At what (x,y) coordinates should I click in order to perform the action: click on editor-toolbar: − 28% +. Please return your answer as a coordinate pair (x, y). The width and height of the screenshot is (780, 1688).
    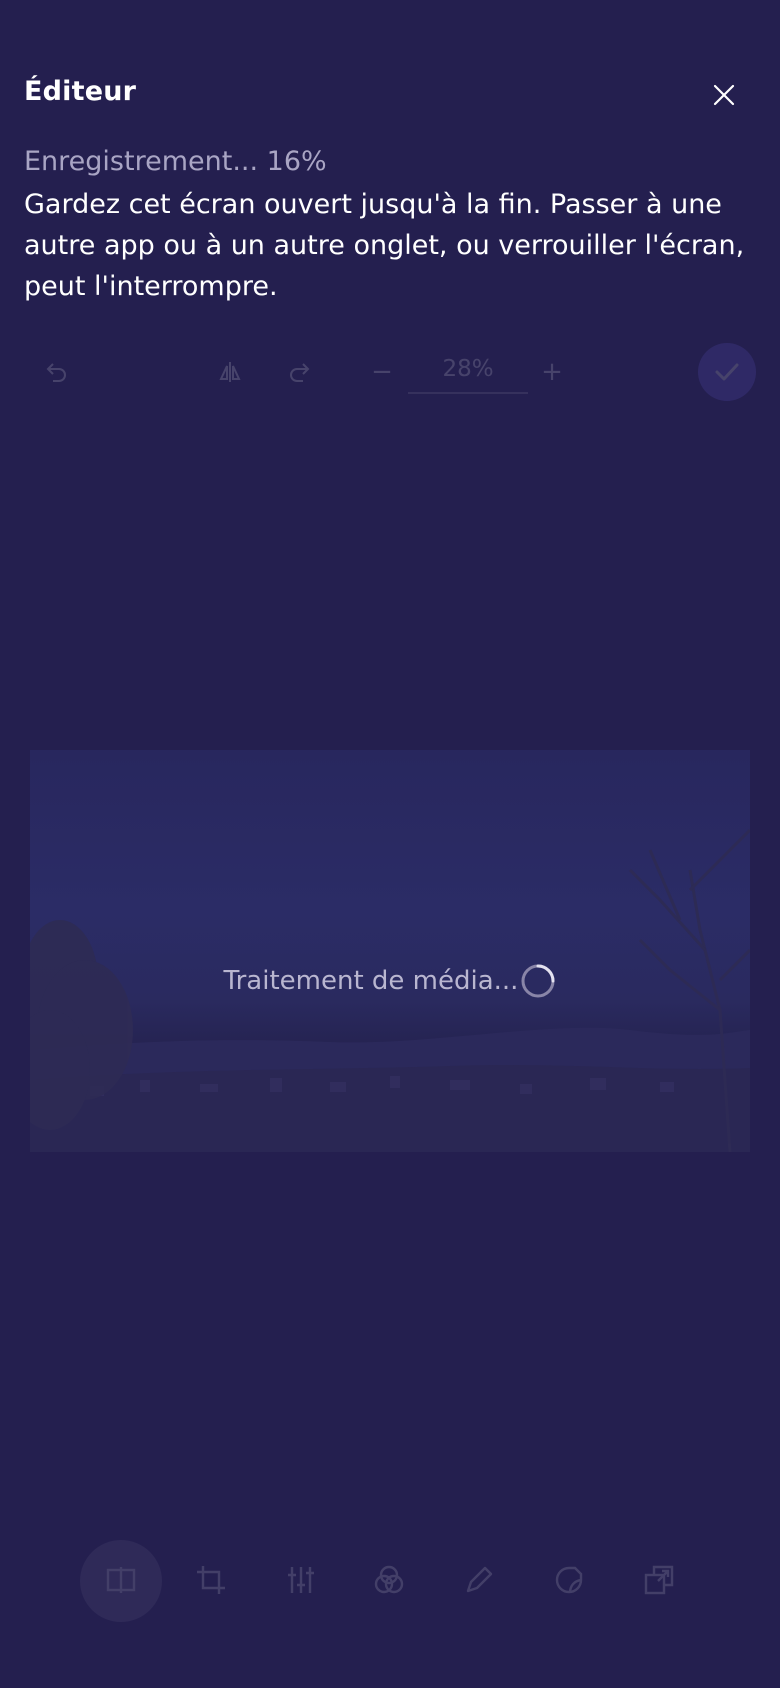
    Looking at the image, I should click on (390, 372).